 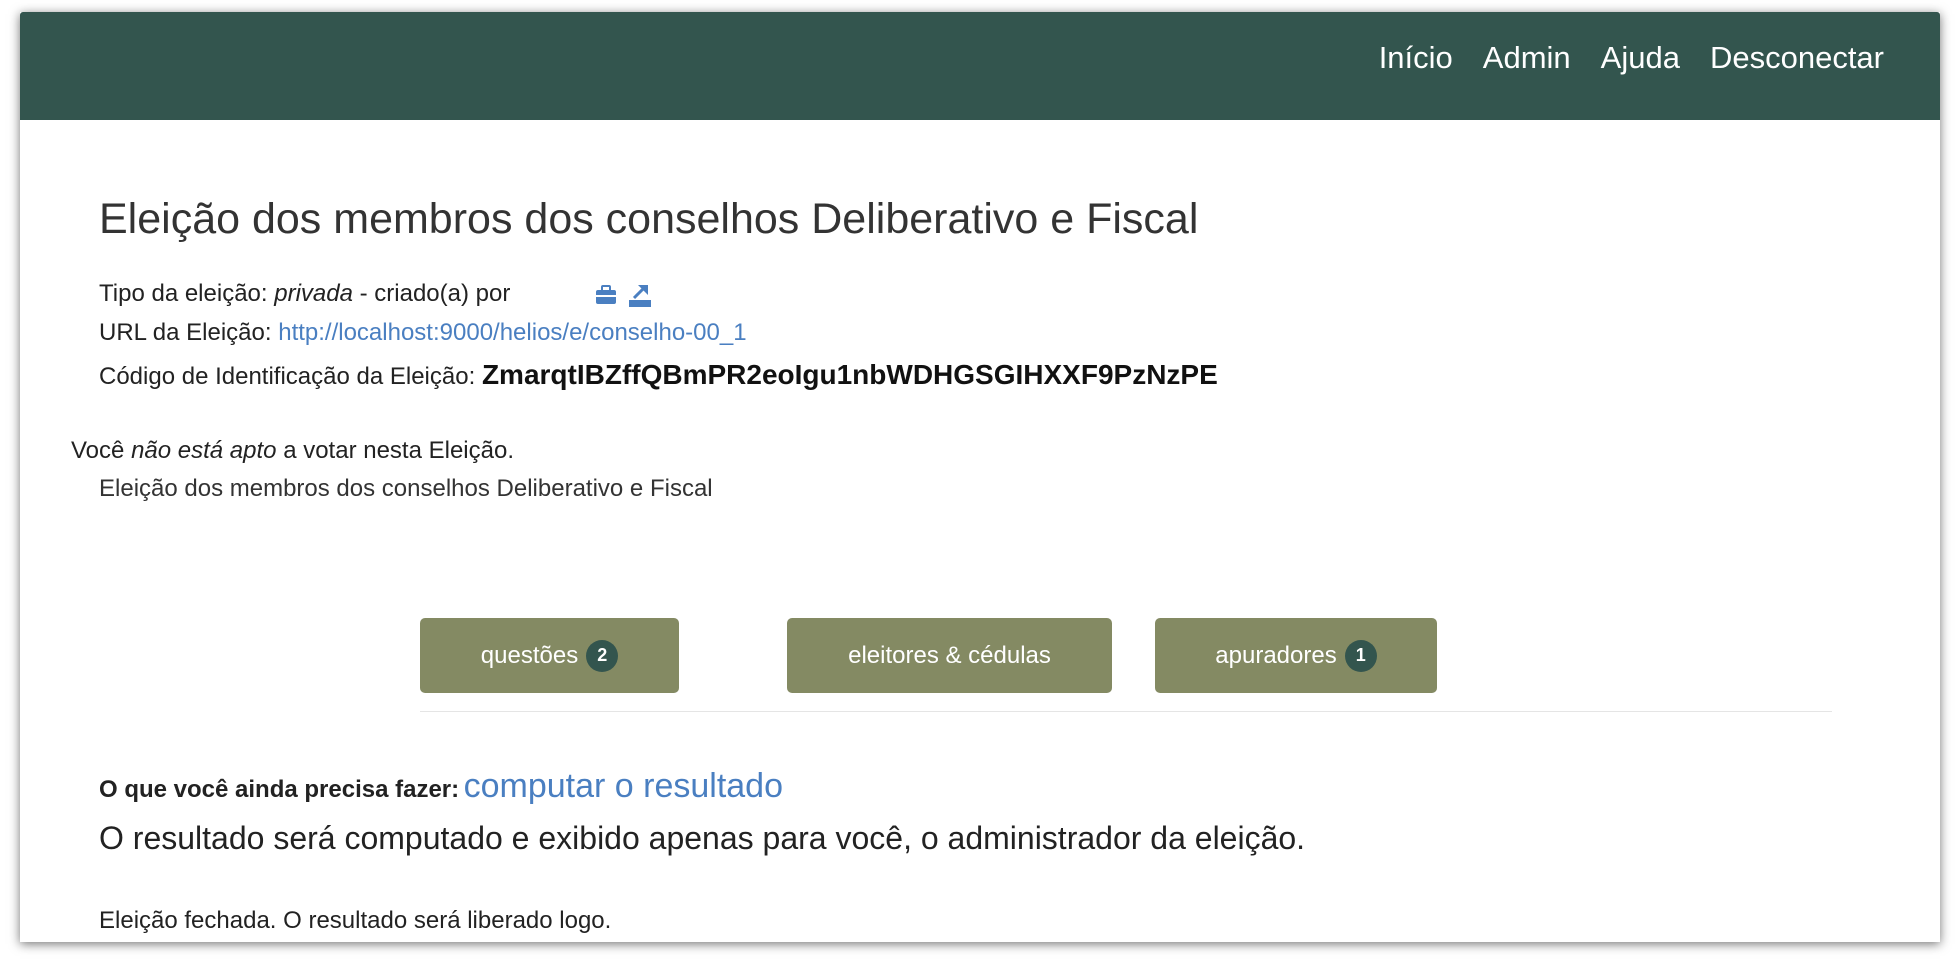 I want to click on trustees-count-badge: 1, so click(x=1360, y=655).